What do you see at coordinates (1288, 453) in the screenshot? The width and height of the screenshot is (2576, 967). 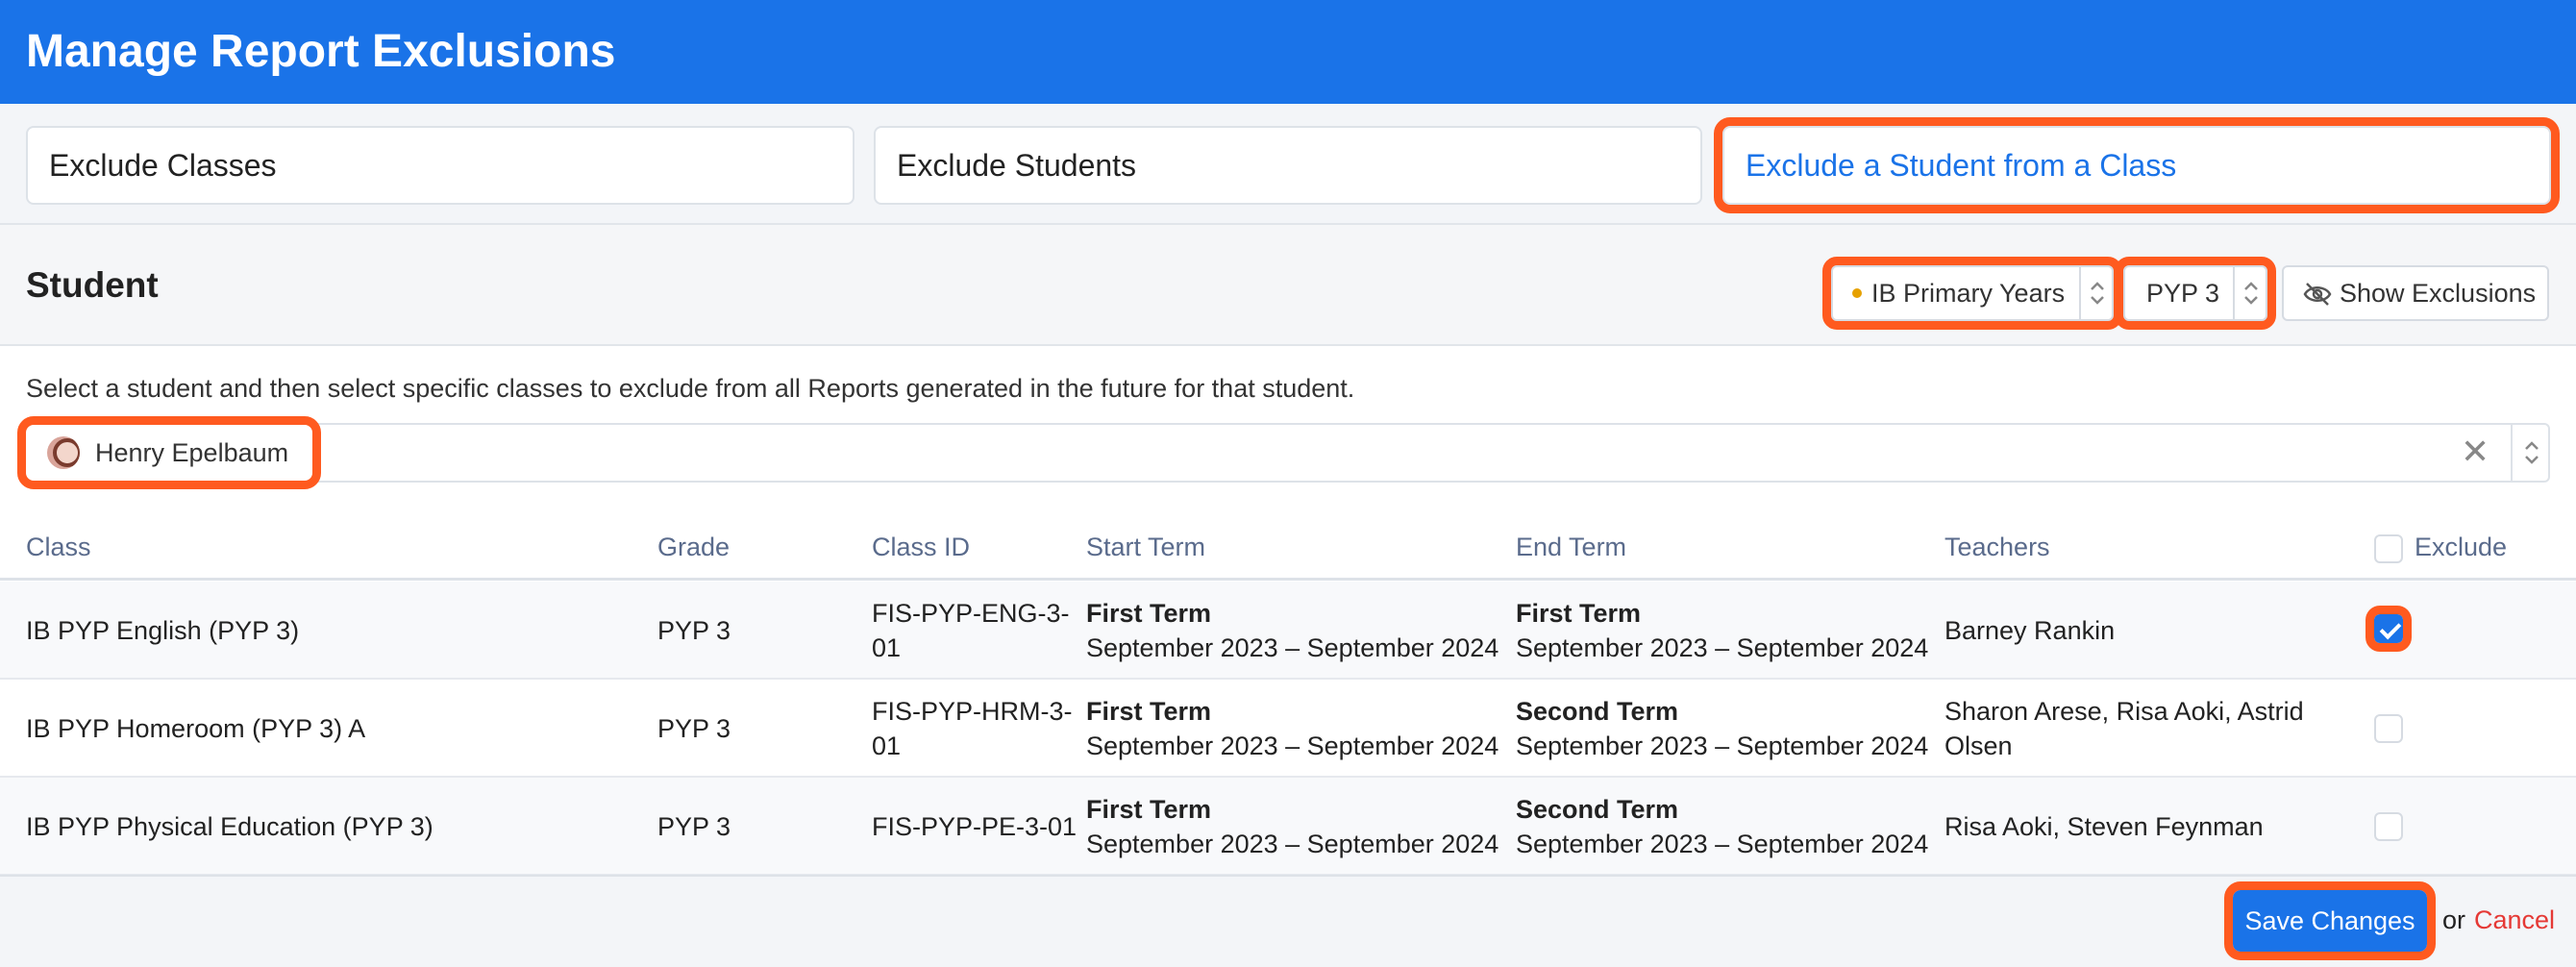 I see `student-select-field` at bounding box center [1288, 453].